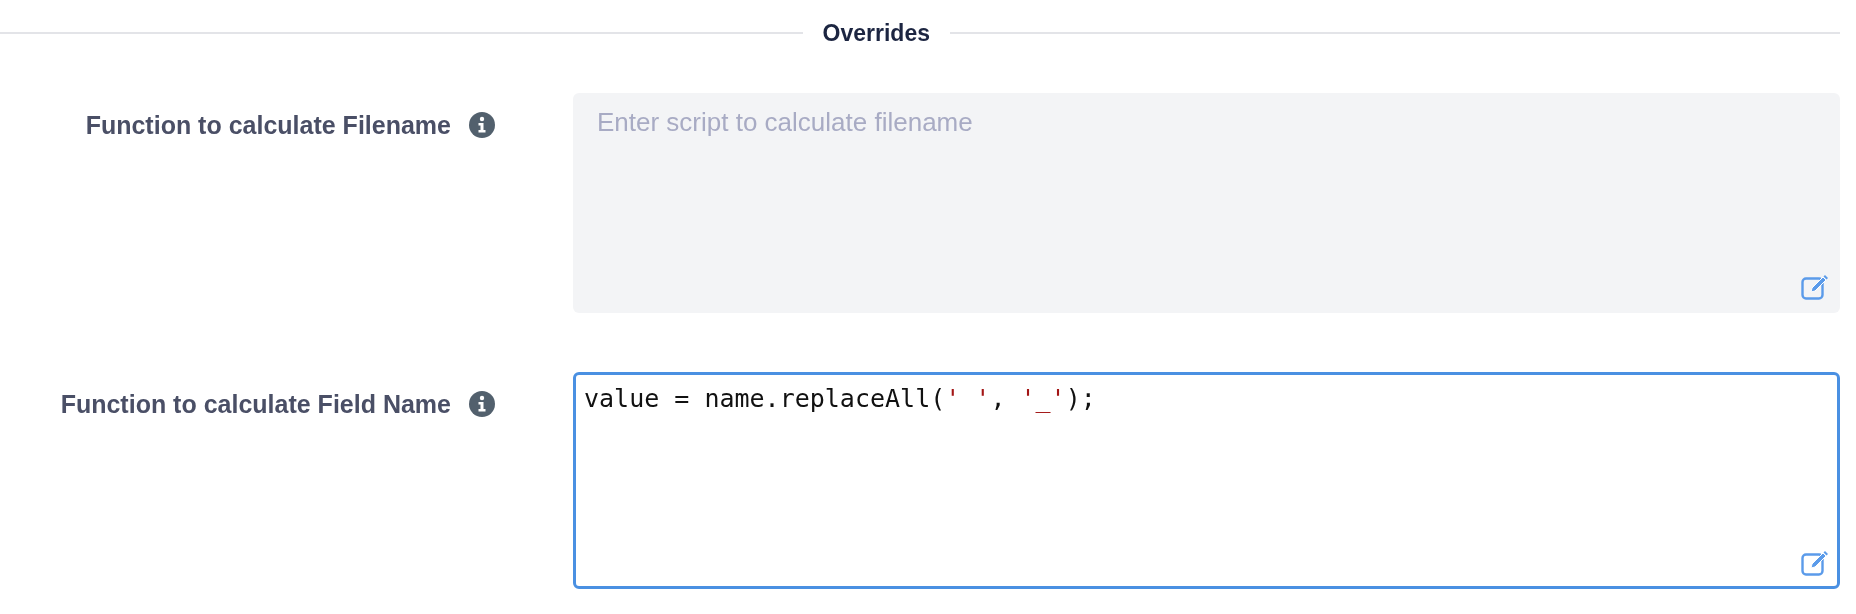 This screenshot has height=614, width=1856. Describe the element at coordinates (785, 122) in the screenshot. I see `field-placeholder: Enter script to calculate filename` at that location.